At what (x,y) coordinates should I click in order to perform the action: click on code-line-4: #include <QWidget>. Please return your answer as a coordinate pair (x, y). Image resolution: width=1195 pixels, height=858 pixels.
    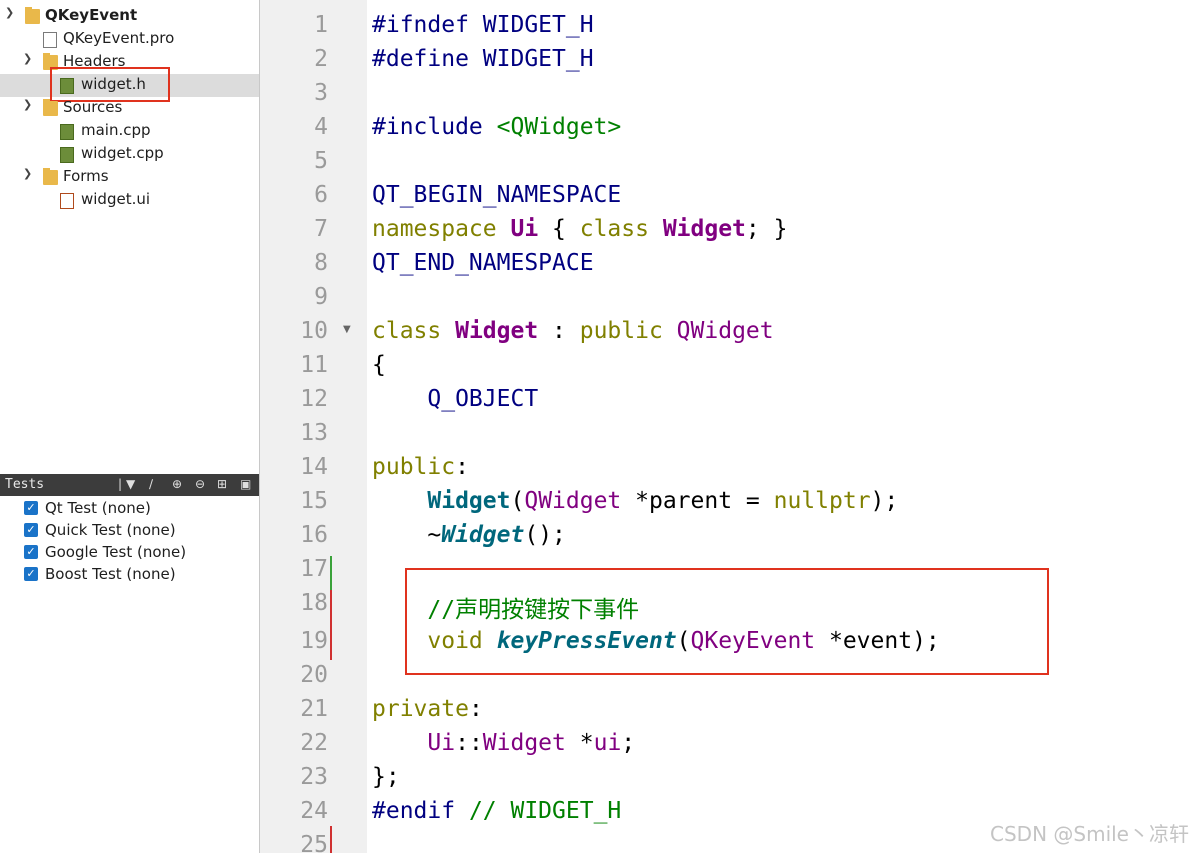
    Looking at the image, I should click on (497, 127).